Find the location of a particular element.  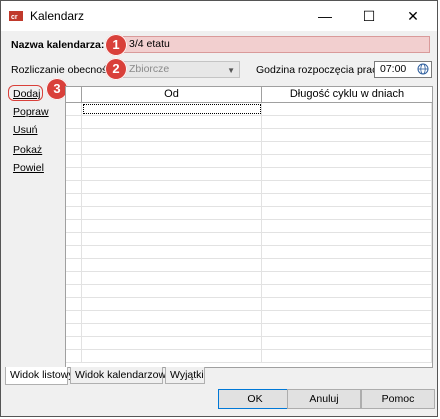

ok-button: OK is located at coordinates (255, 399).